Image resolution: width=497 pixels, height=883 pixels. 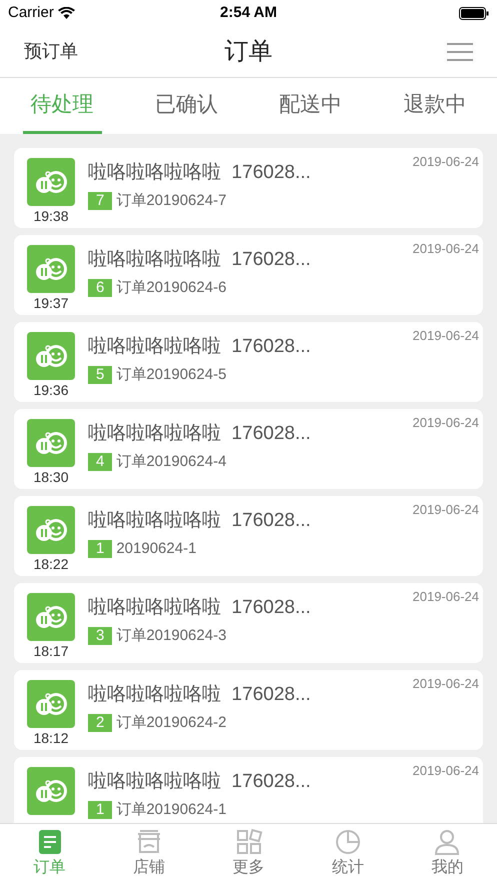 What do you see at coordinates (66, 13) in the screenshot?
I see `wifi-icon` at bounding box center [66, 13].